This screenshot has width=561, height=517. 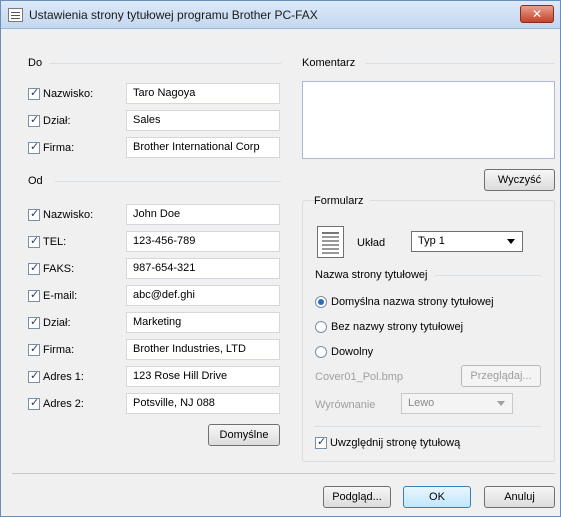 What do you see at coordinates (427, 426) in the screenshot?
I see `form-divider` at bounding box center [427, 426].